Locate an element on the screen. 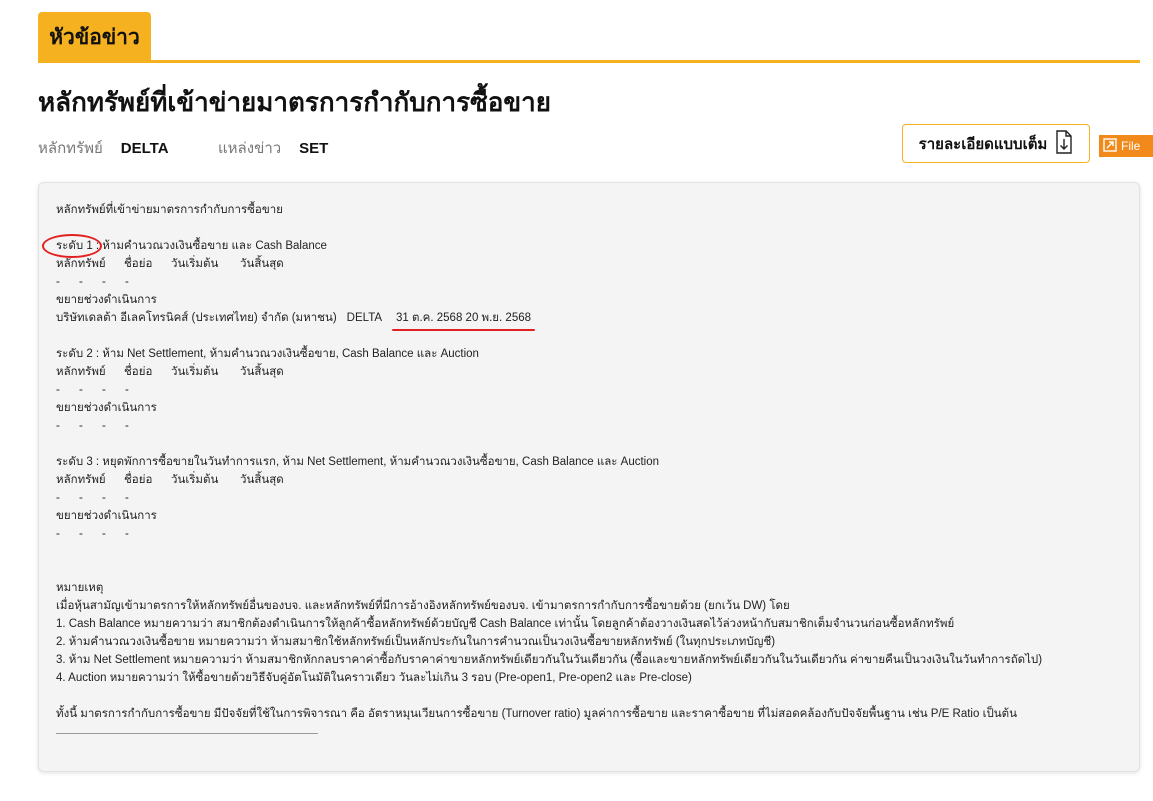  document-download-icon is located at coordinates (1064, 143).